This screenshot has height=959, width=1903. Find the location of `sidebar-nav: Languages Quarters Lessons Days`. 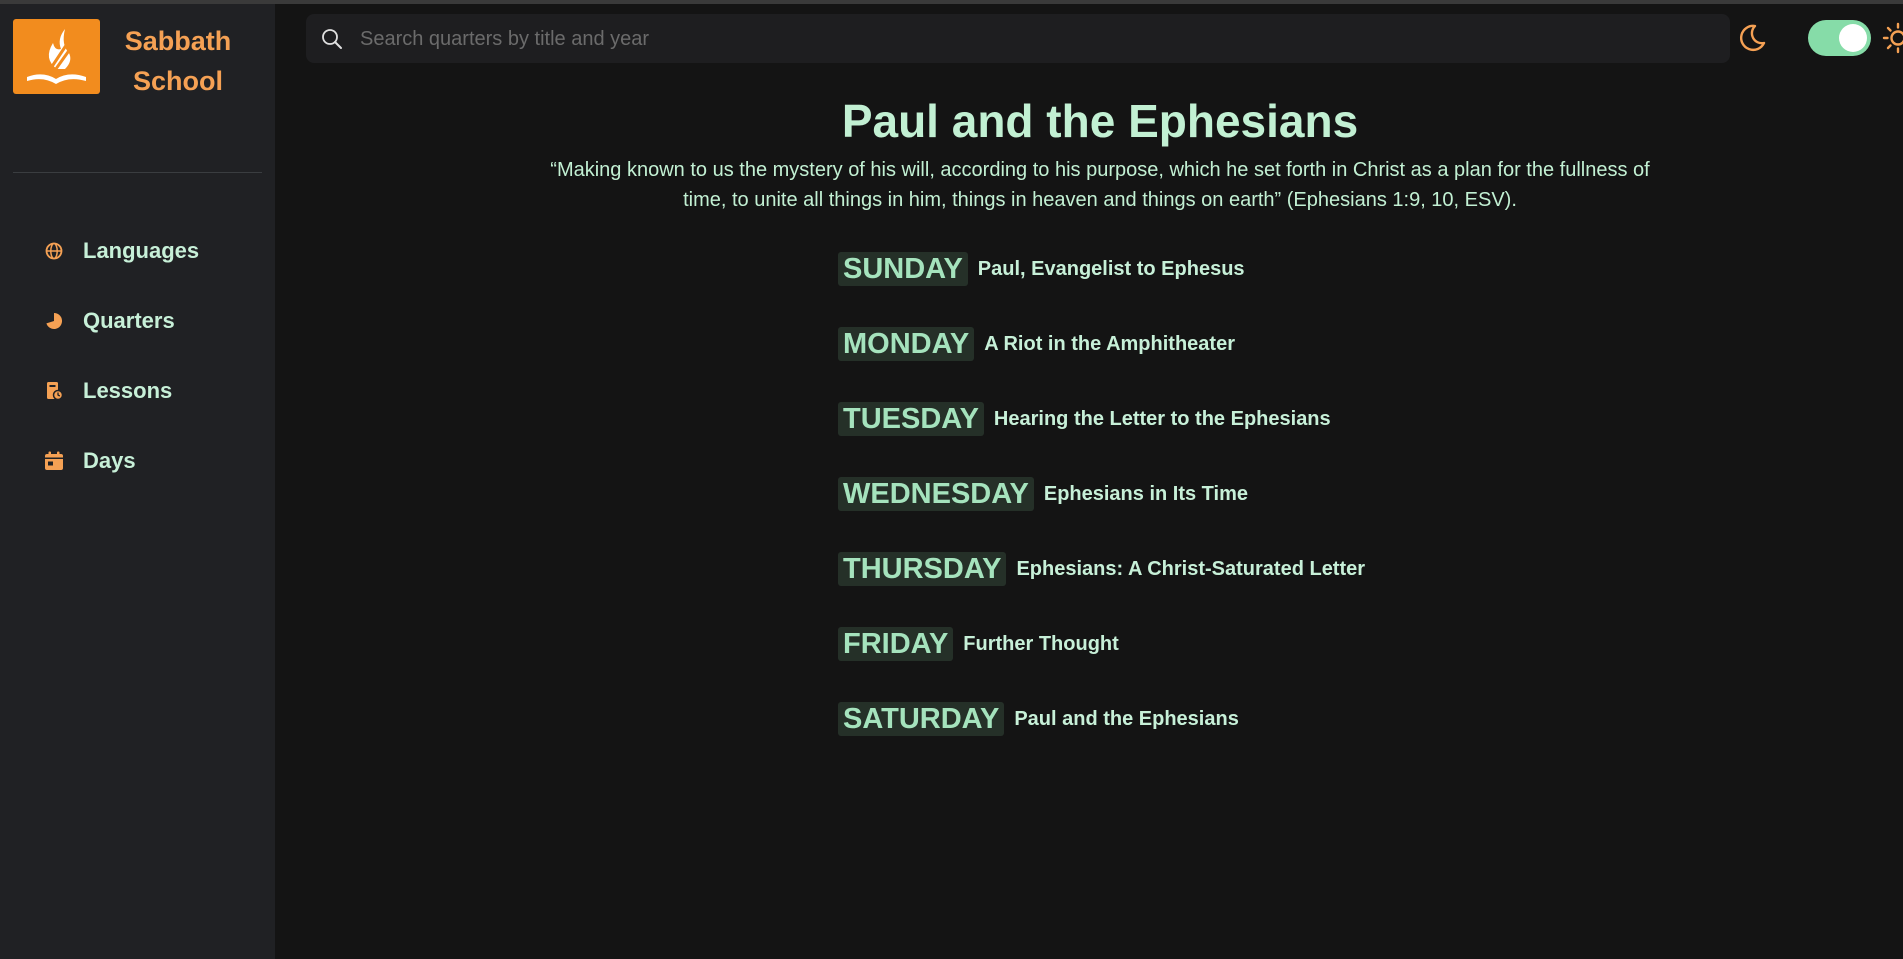

sidebar-nav: Languages Quarters Lessons Days is located at coordinates (137, 356).